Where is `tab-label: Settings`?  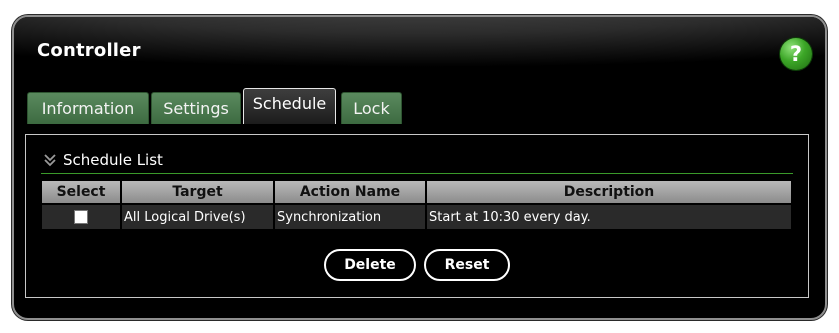
tab-label: Settings is located at coordinates (196, 108).